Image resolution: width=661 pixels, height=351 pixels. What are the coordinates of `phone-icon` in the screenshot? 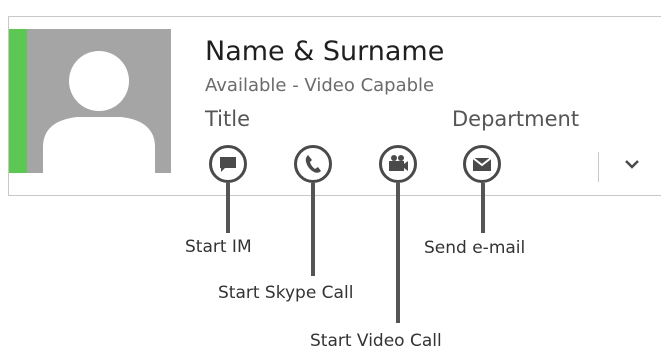 It's located at (313, 164).